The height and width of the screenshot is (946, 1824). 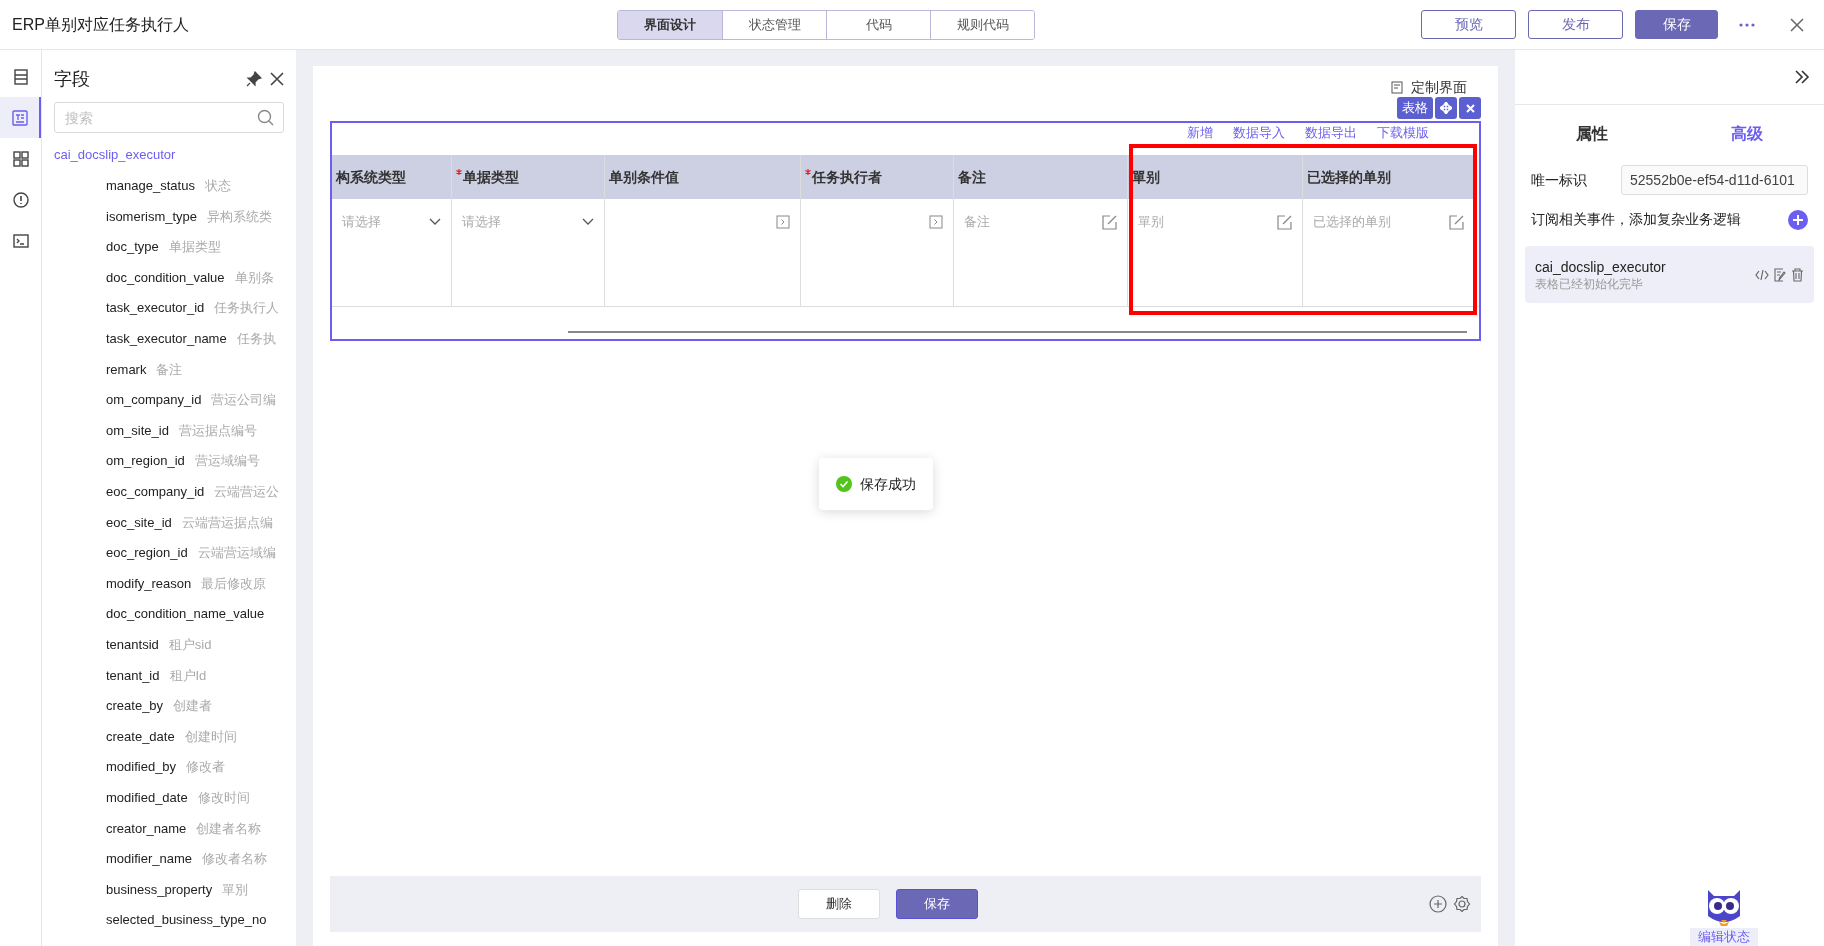 What do you see at coordinates (140, 736) in the screenshot?
I see `field-name: create_date` at bounding box center [140, 736].